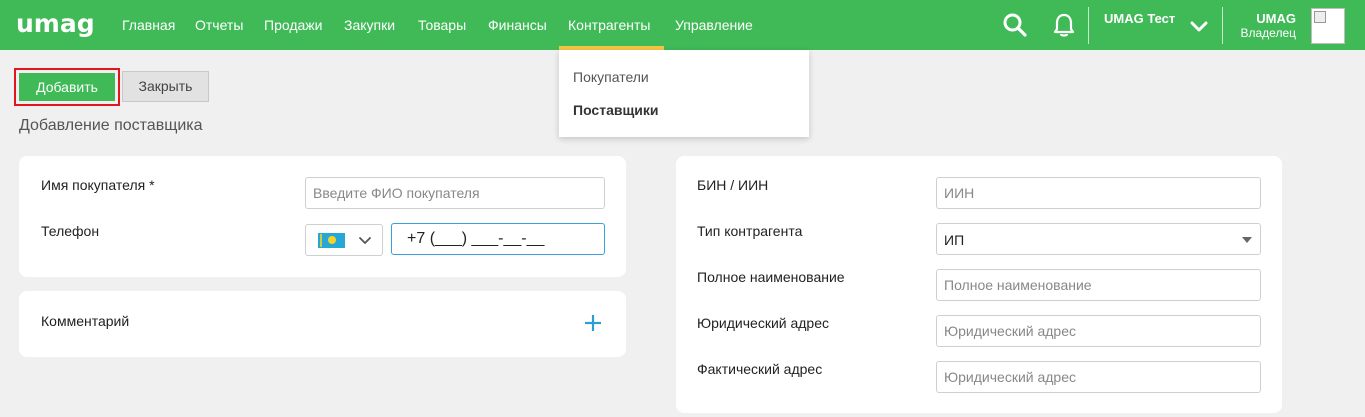 The image size is (1365, 417). What do you see at coordinates (611, 77) in the screenshot?
I see `menu-item-customers: Покупатели` at bounding box center [611, 77].